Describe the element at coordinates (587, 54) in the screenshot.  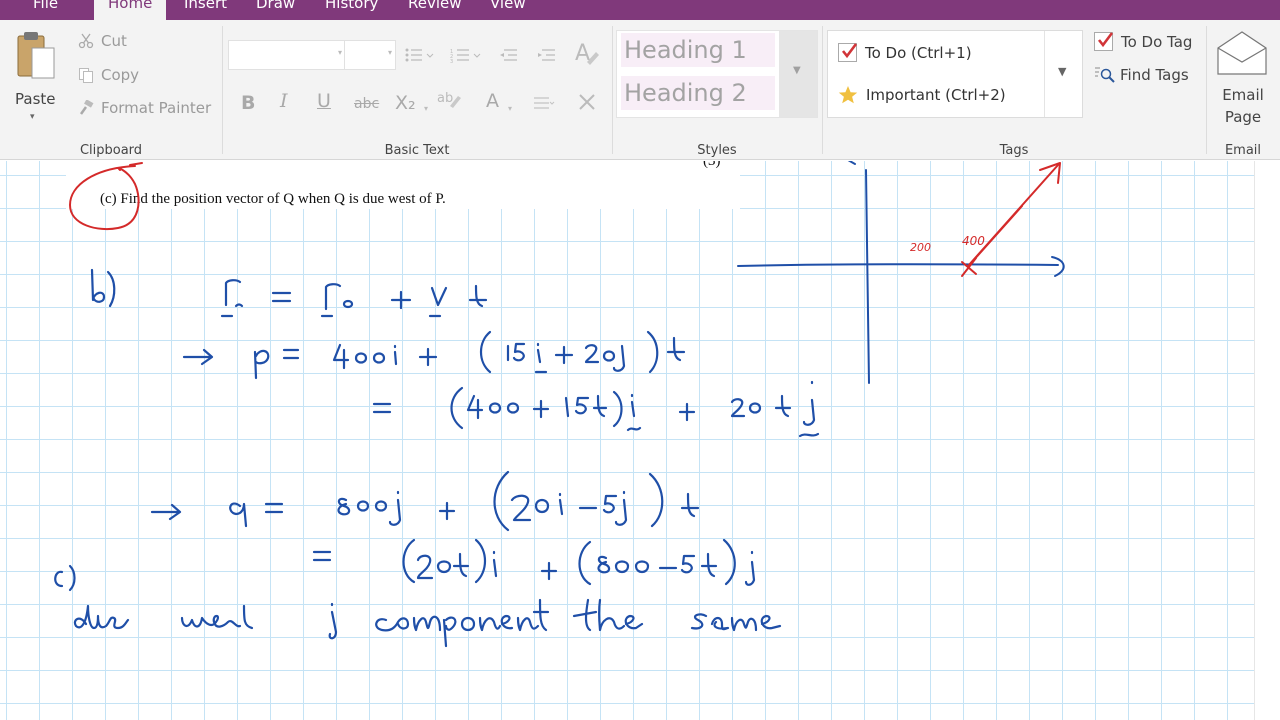
I see `clear-formatting-icon: A` at that location.